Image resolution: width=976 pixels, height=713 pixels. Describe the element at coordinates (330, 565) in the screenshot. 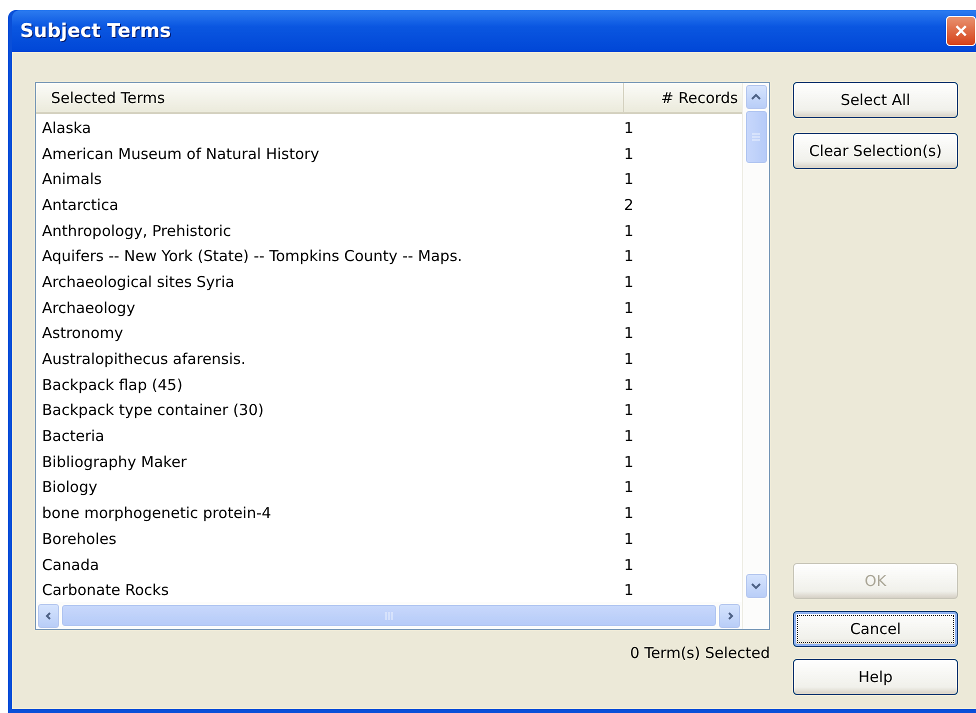

I see `term-cell: Canada` at that location.